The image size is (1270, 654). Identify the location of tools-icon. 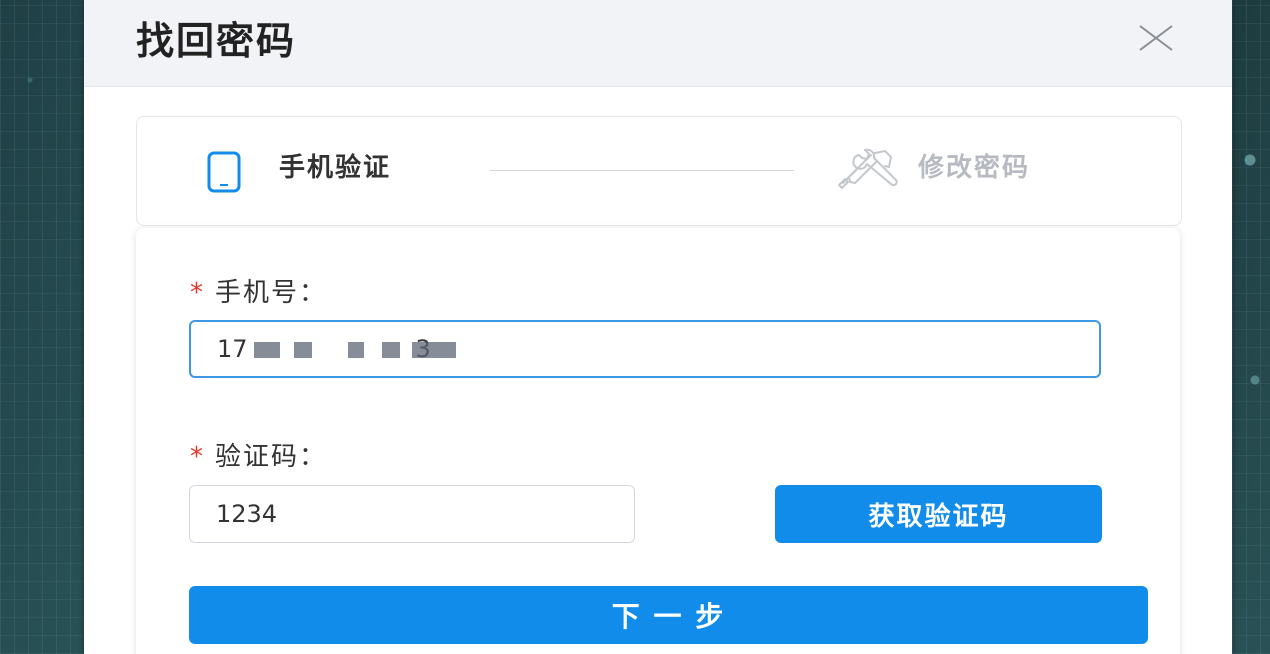
(867, 171).